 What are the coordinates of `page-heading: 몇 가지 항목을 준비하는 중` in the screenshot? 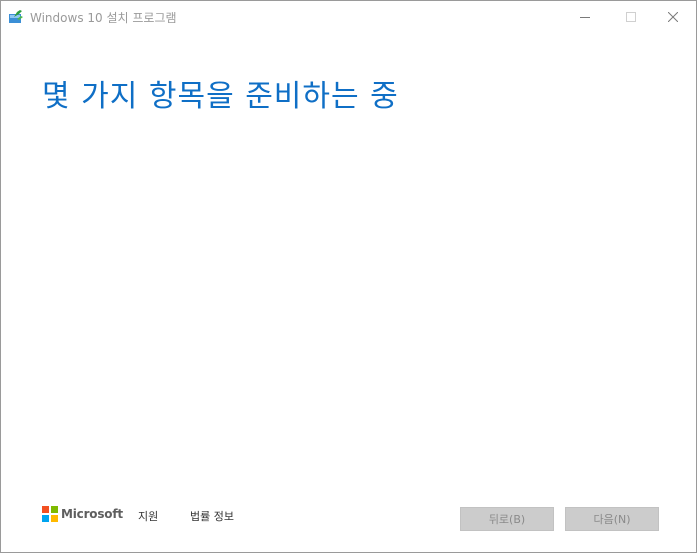 It's located at (220, 96).